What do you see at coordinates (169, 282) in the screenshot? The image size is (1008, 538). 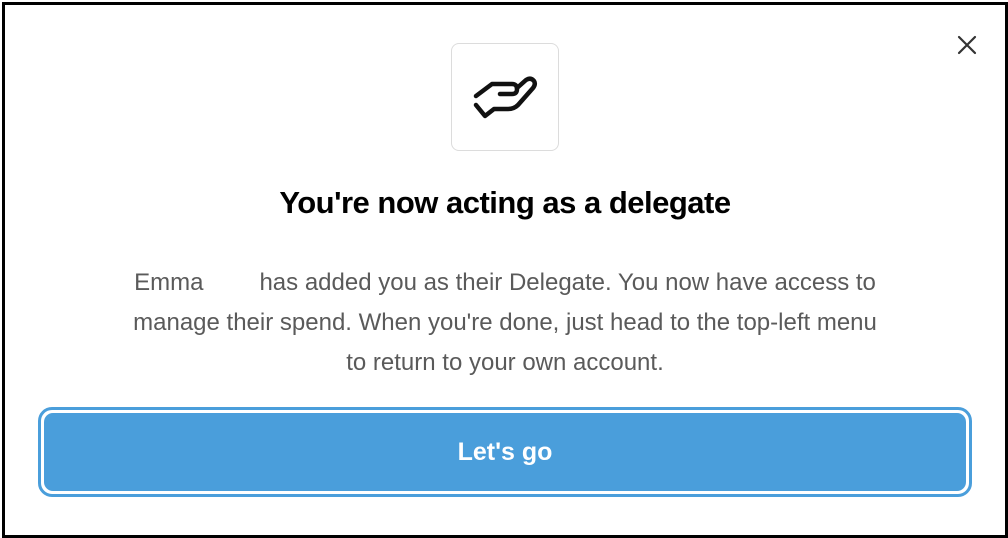 I see `delegator-name: Emma` at bounding box center [169, 282].